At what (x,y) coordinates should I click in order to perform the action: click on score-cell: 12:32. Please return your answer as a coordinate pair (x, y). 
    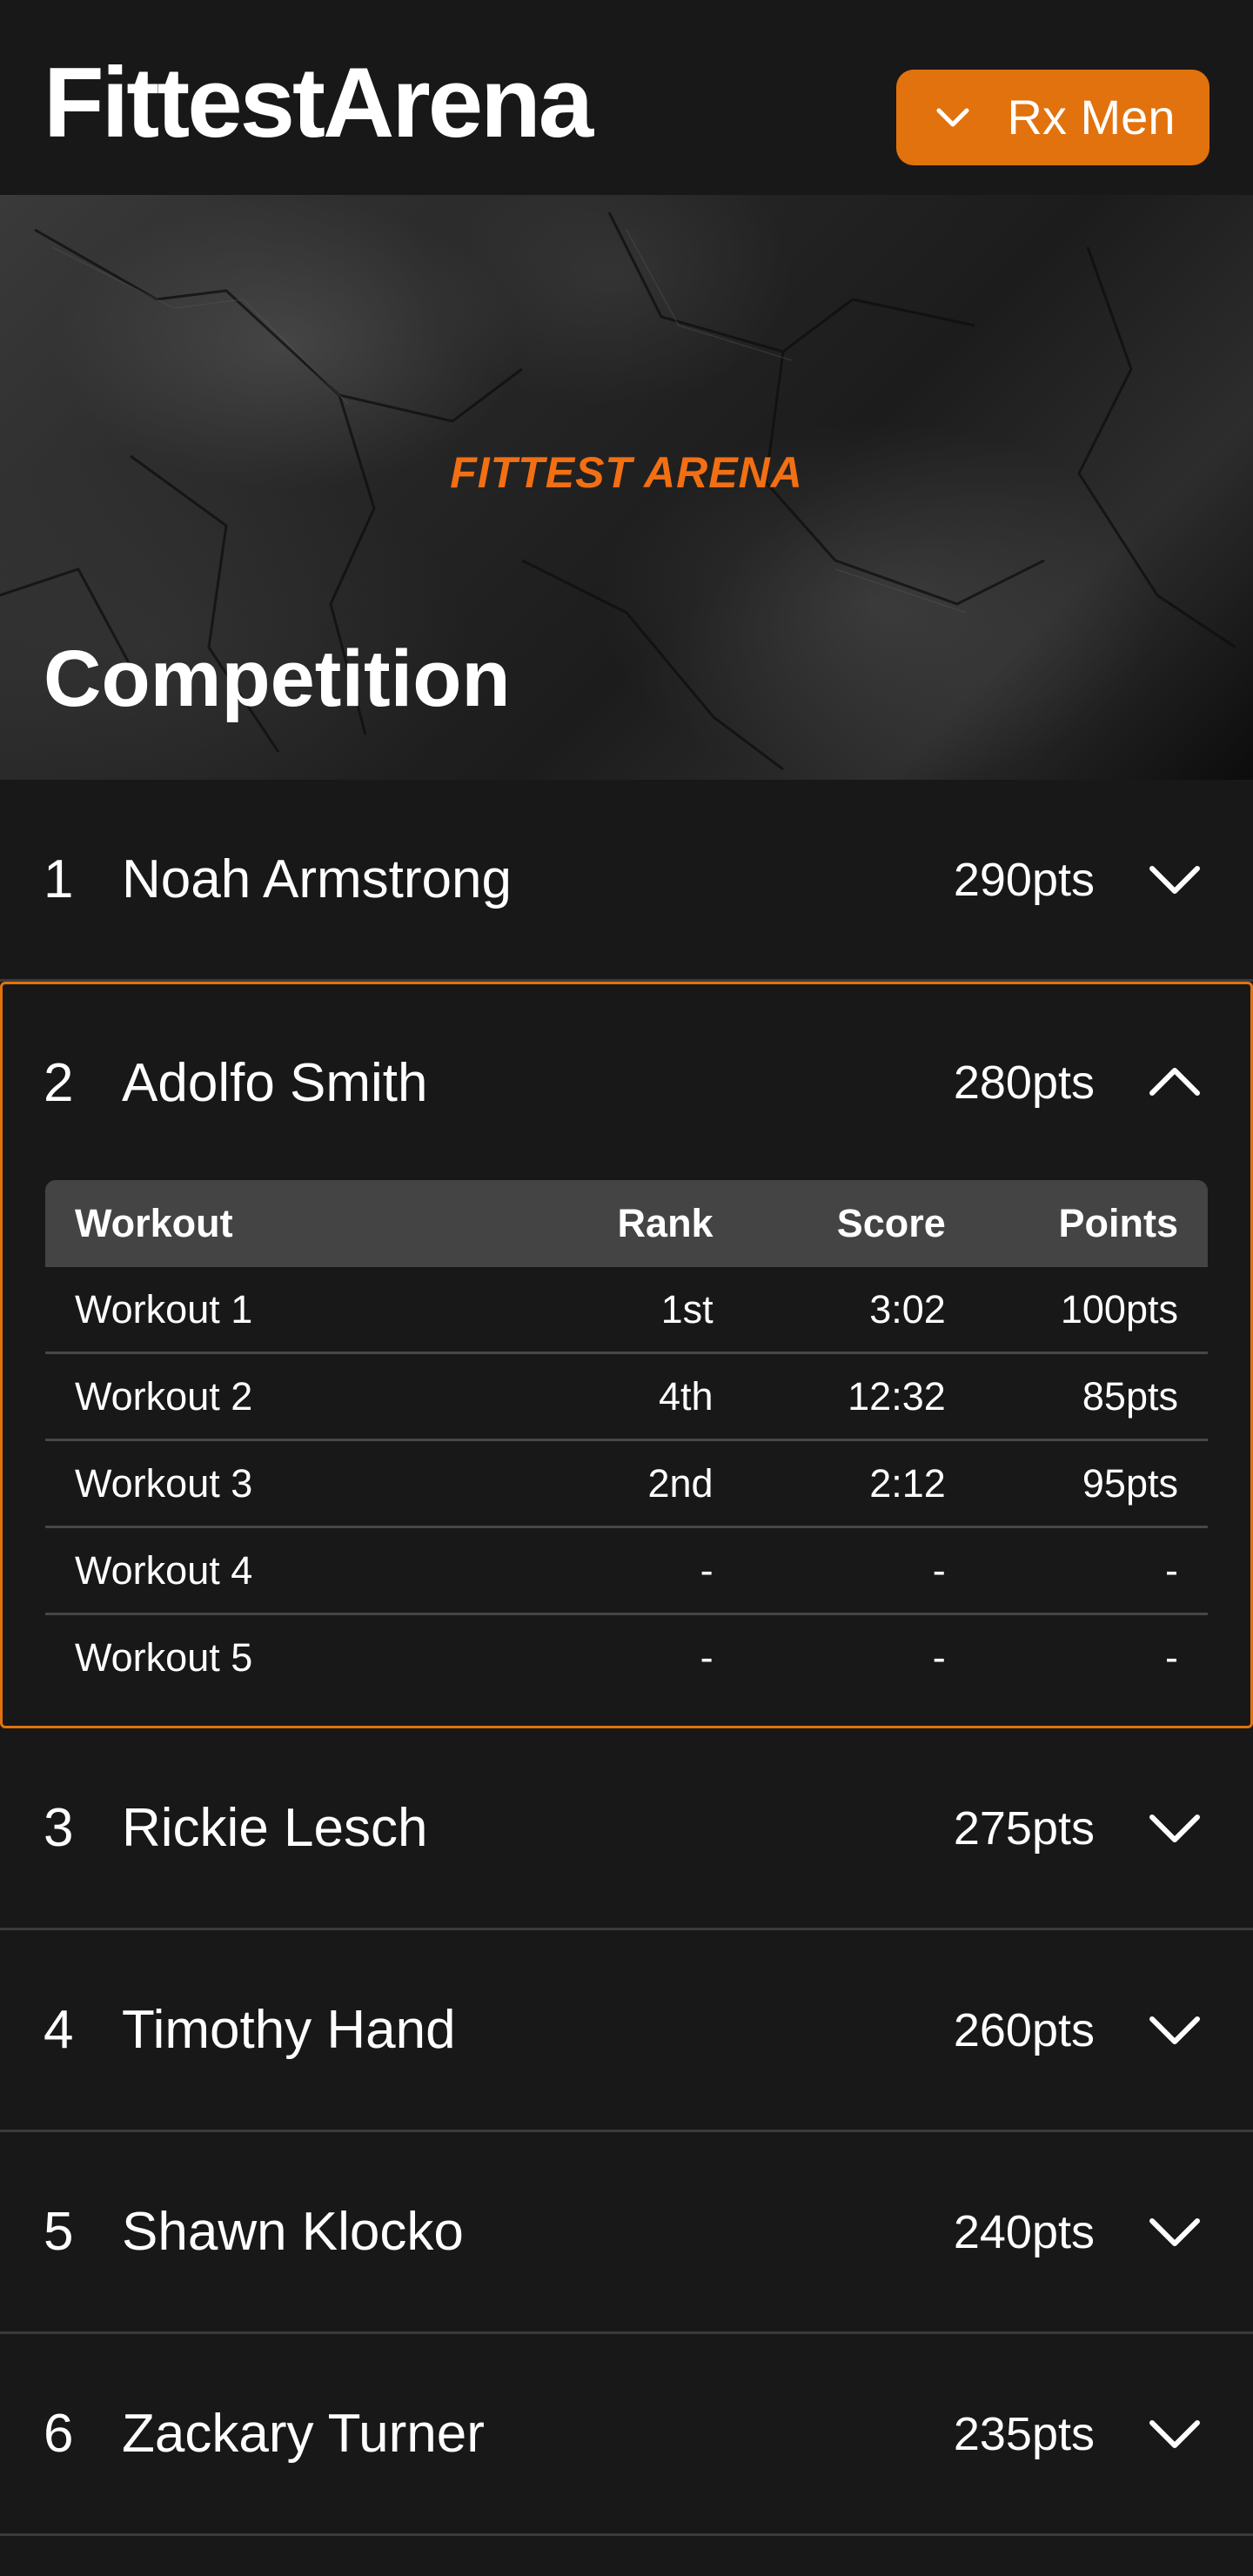
    Looking at the image, I should click on (858, 1396).